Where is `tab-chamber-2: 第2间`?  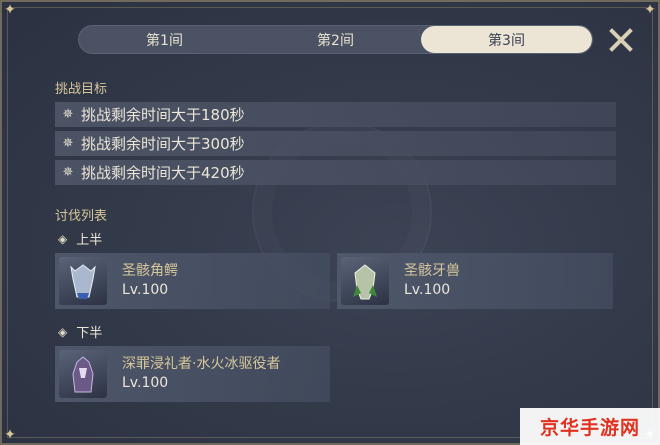 tab-chamber-2: 第2间 is located at coordinates (335, 39).